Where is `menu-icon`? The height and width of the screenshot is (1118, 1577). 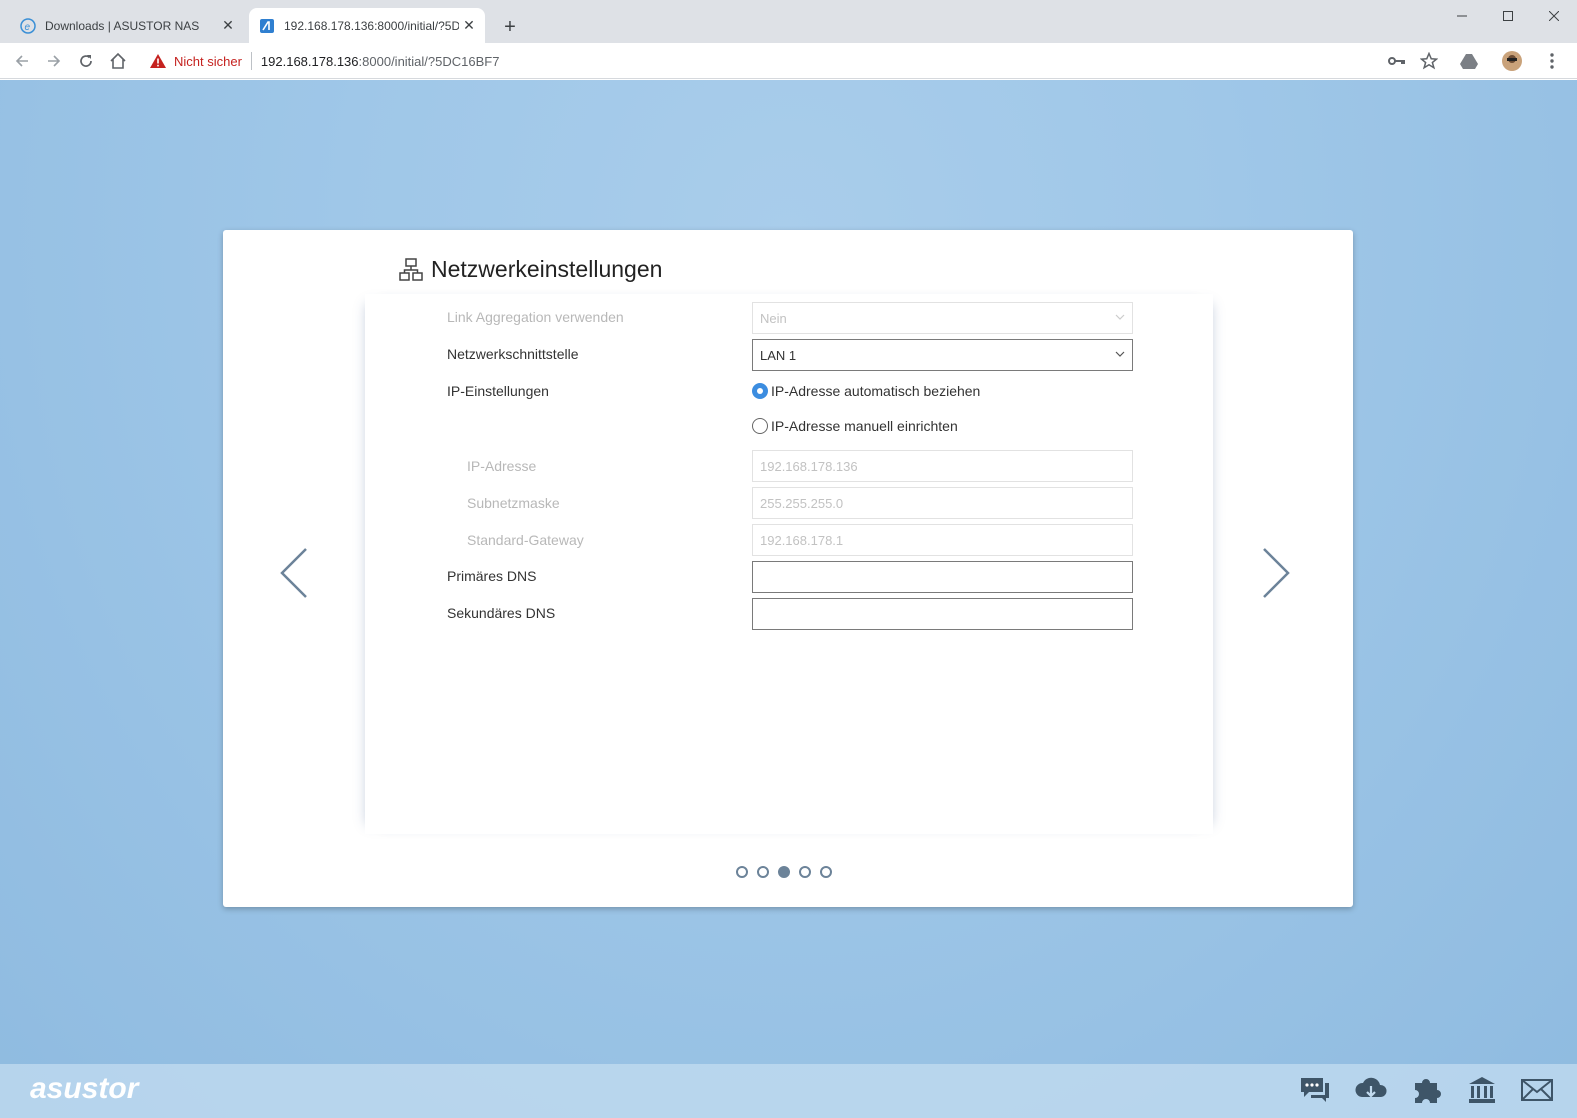 menu-icon is located at coordinates (1552, 61).